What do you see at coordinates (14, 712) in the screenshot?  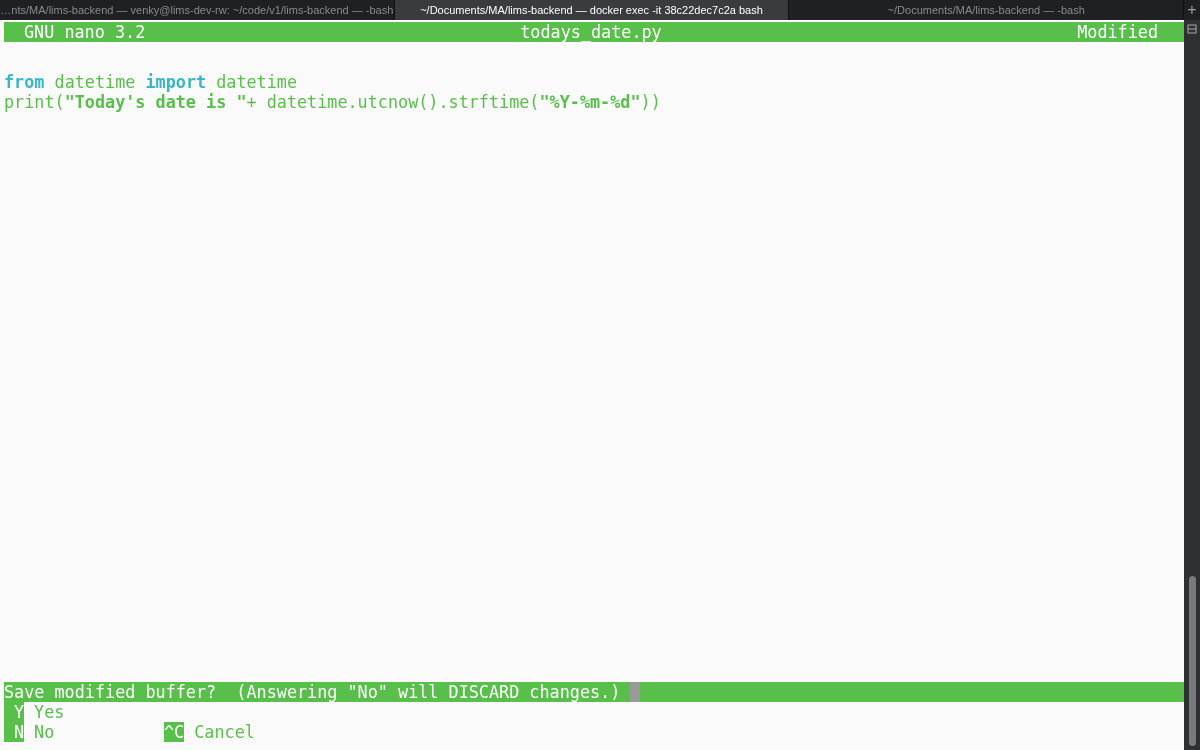 I see `shortcut-key: Y` at bounding box center [14, 712].